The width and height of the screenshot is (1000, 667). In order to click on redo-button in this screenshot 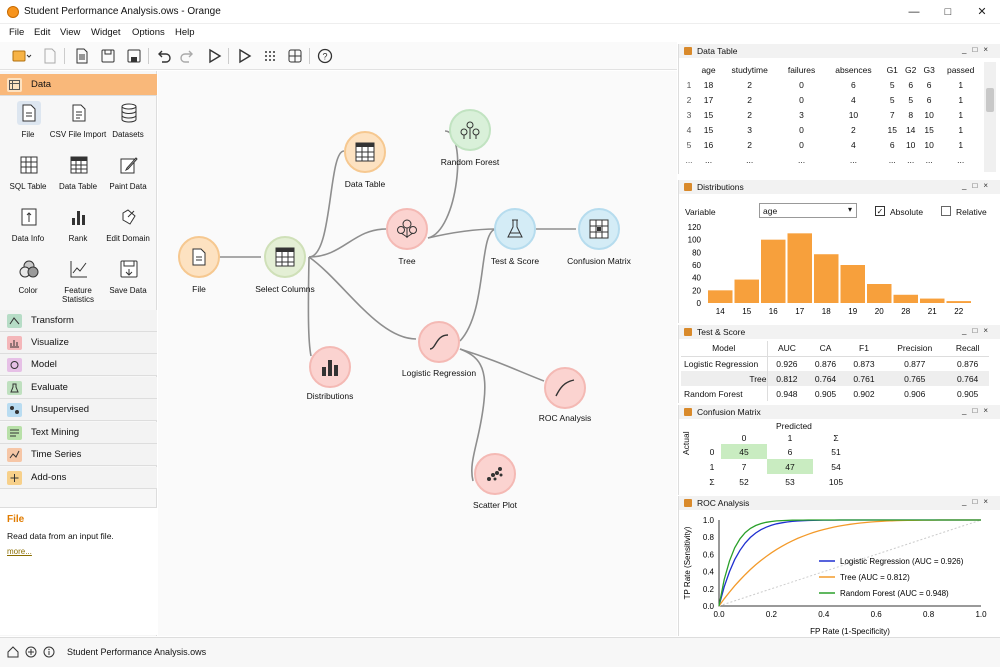, I will do `click(187, 56)`.